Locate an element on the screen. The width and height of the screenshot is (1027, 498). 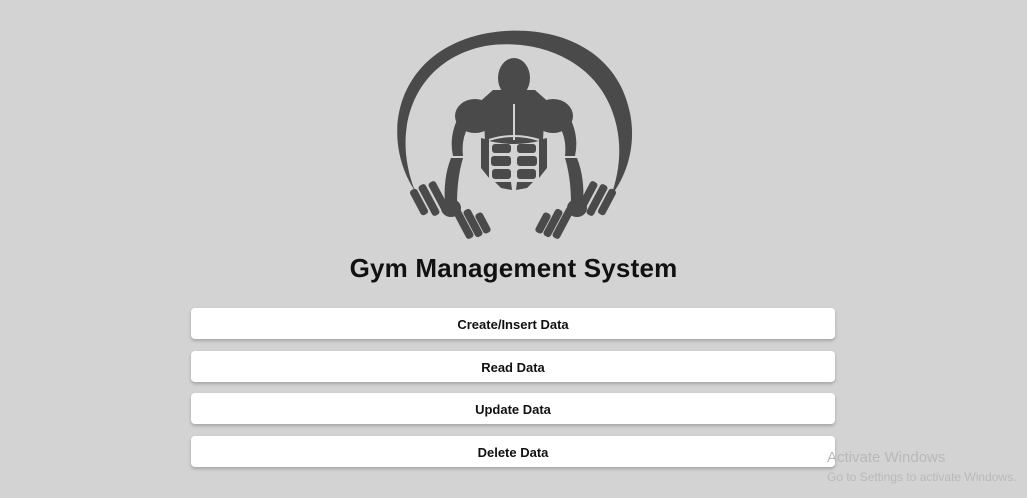
delete-data-button: Delete Data is located at coordinates (513, 451).